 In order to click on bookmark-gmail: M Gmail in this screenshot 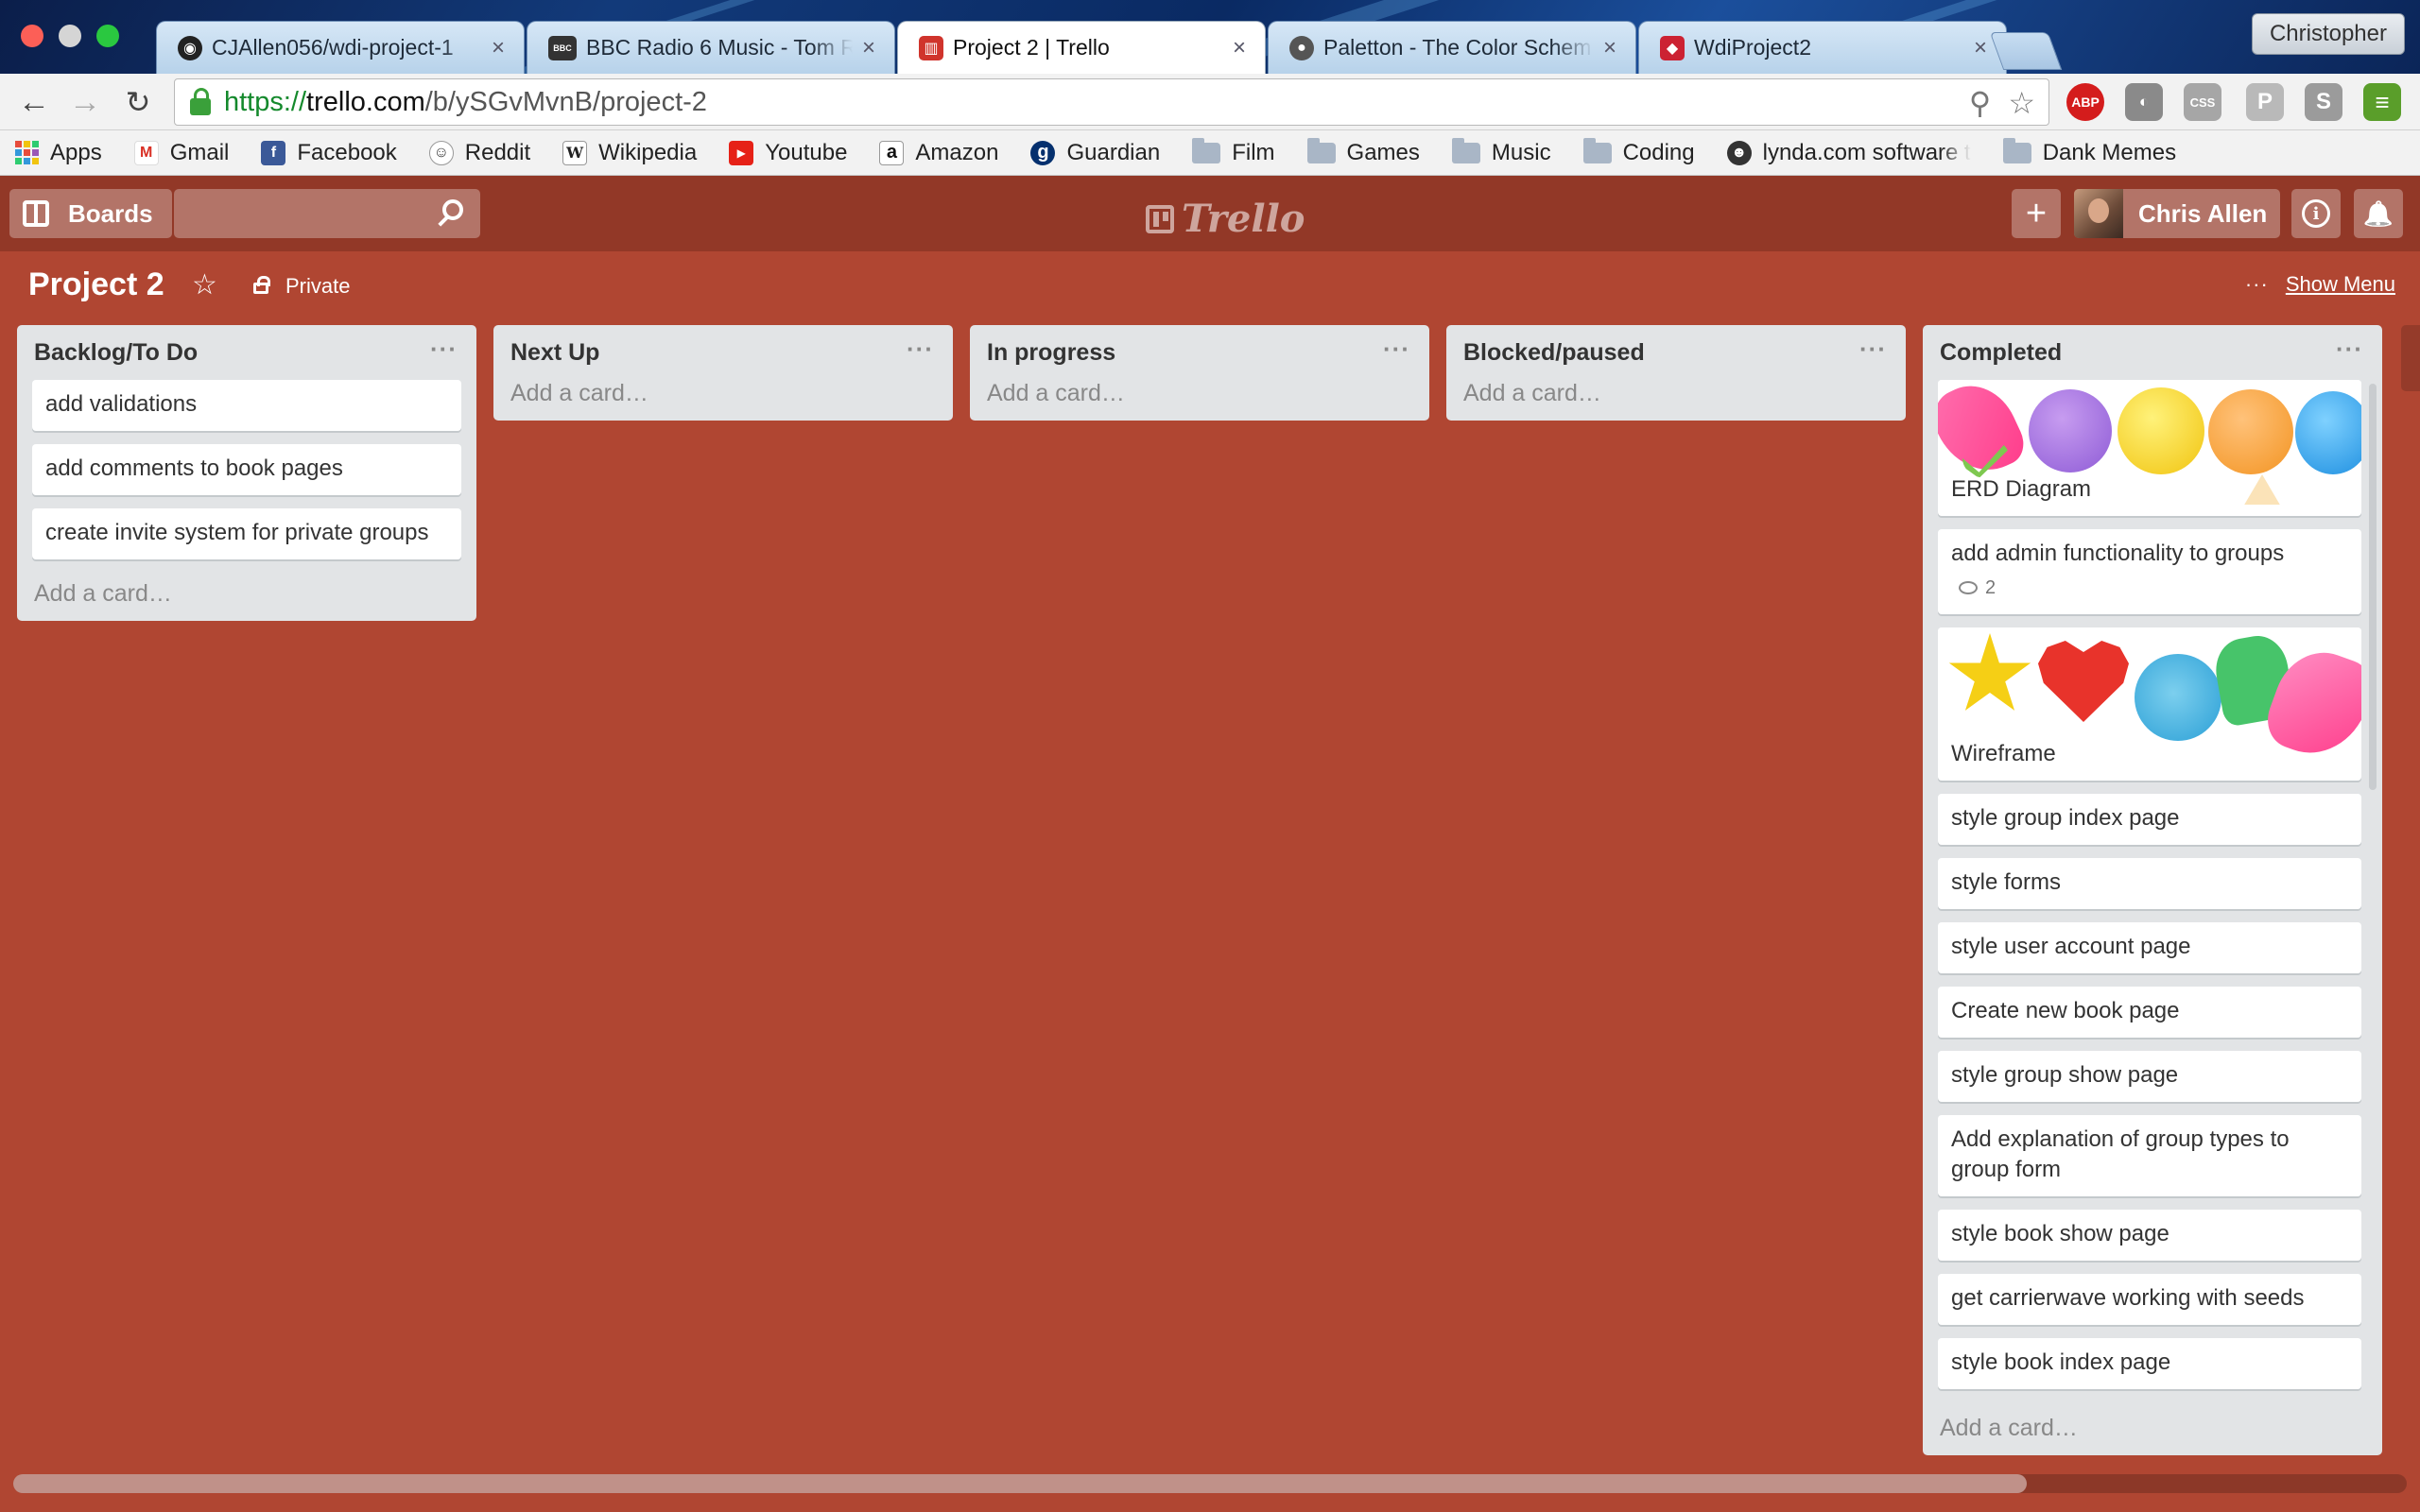, I will do `click(181, 153)`.